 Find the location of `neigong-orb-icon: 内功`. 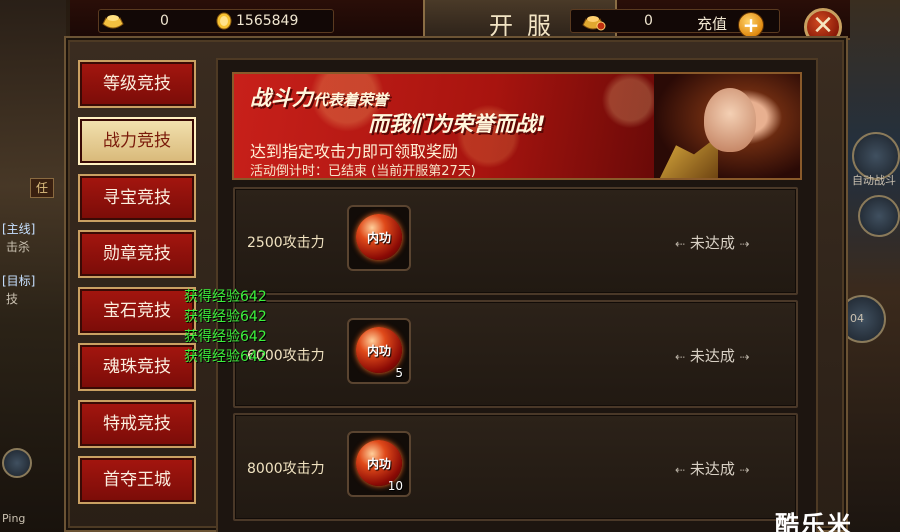

neigong-orb-icon: 内功 is located at coordinates (379, 237).